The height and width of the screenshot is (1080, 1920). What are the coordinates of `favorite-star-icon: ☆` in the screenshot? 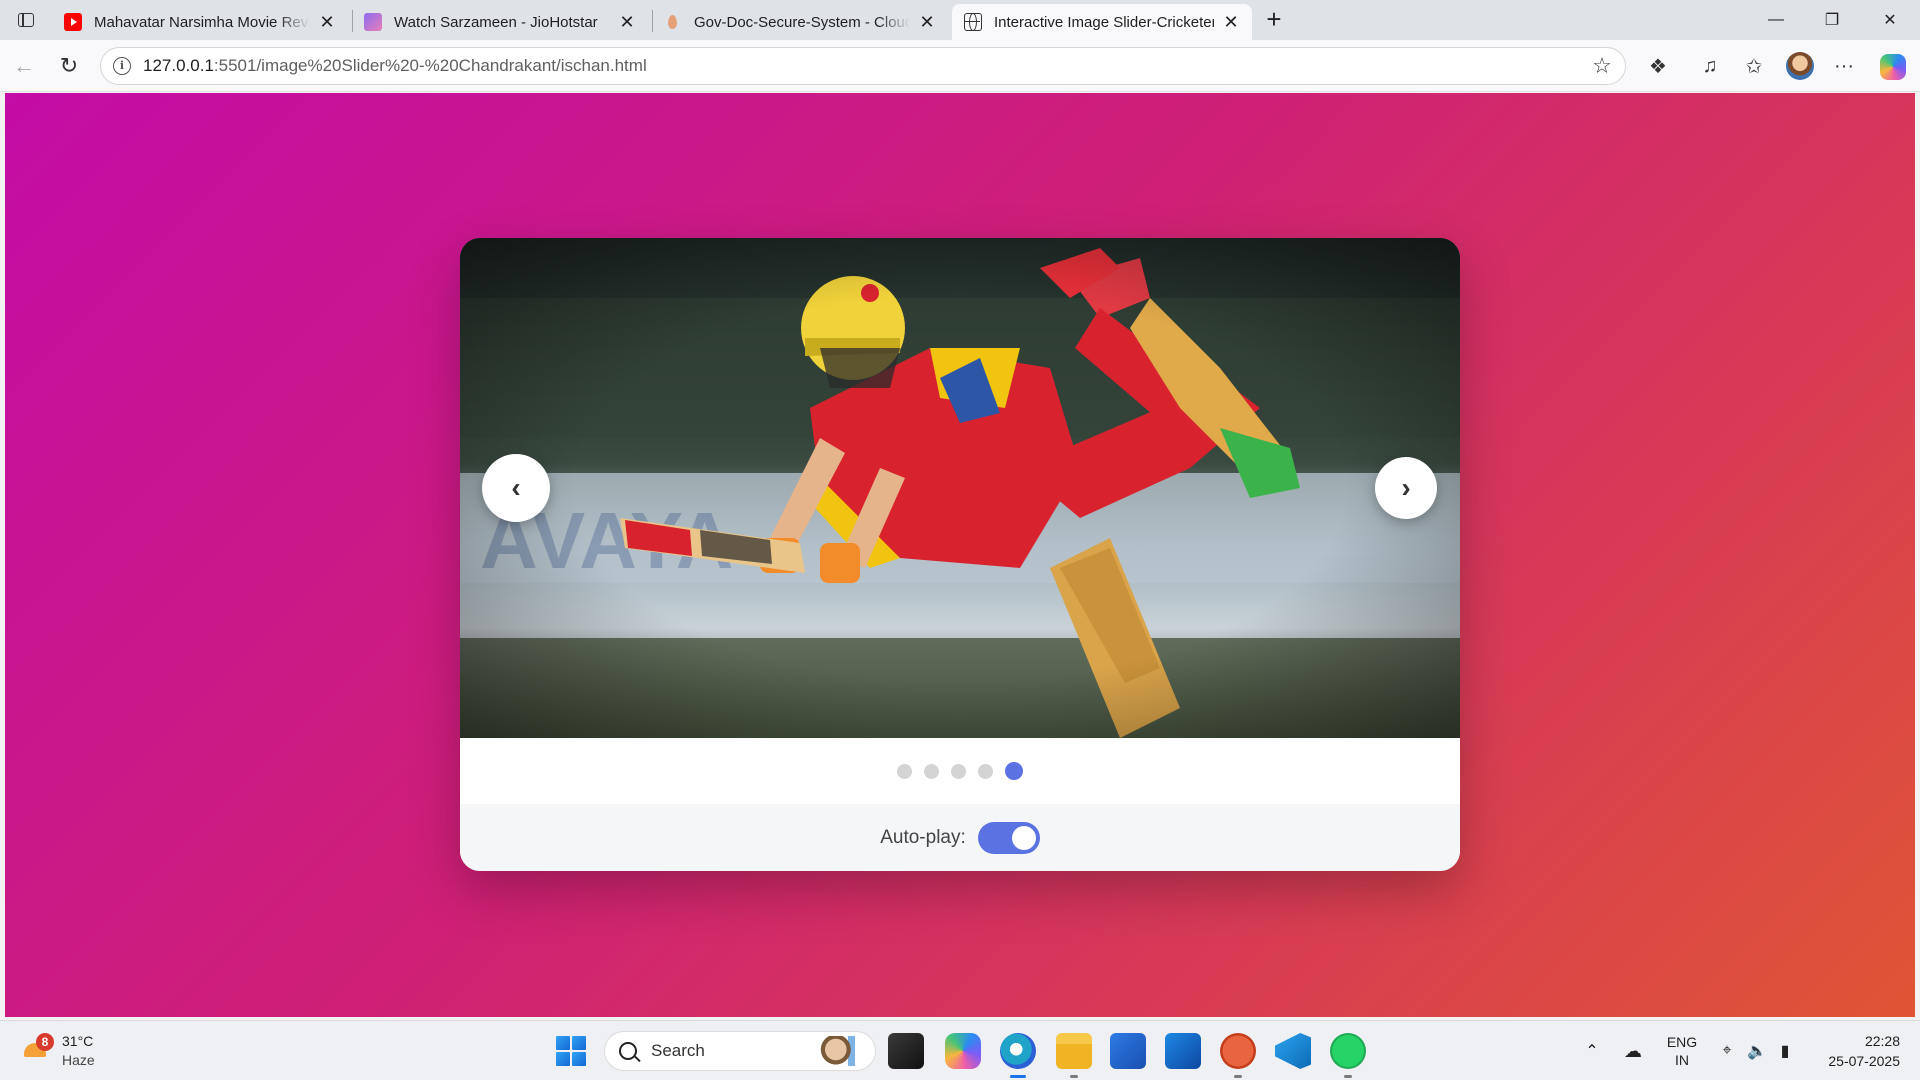 It's located at (1602, 66).